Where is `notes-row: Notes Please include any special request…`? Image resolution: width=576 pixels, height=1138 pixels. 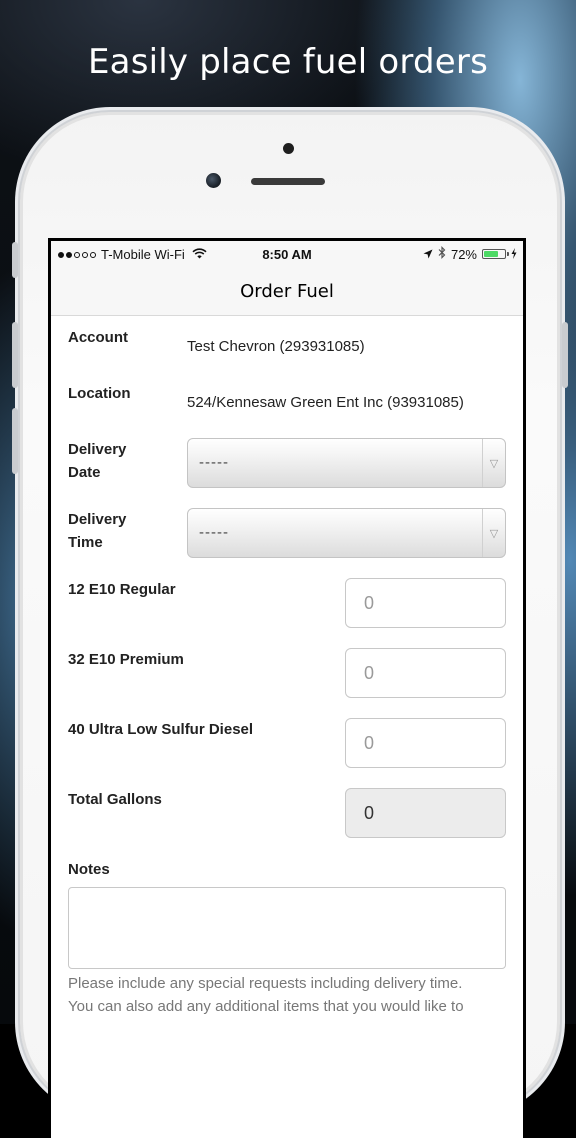
notes-row: Notes Please include any special request… is located at coordinates (287, 936).